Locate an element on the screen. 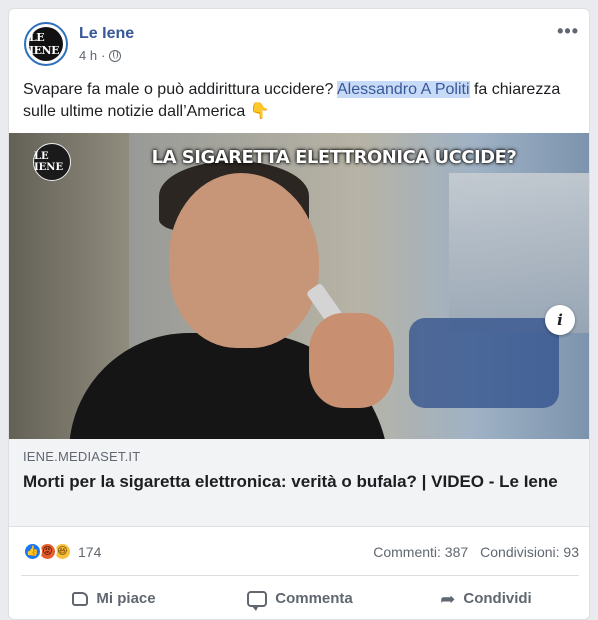 This screenshot has height=620, width=598. link-domain: IENE.MEDIASET.IT is located at coordinates (82, 456).